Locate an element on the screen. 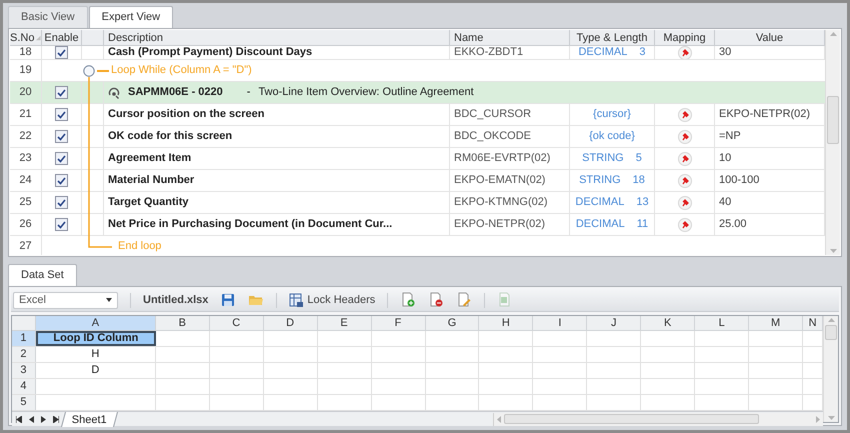 This screenshot has height=433, width=850. field-length: 11 is located at coordinates (642, 224).